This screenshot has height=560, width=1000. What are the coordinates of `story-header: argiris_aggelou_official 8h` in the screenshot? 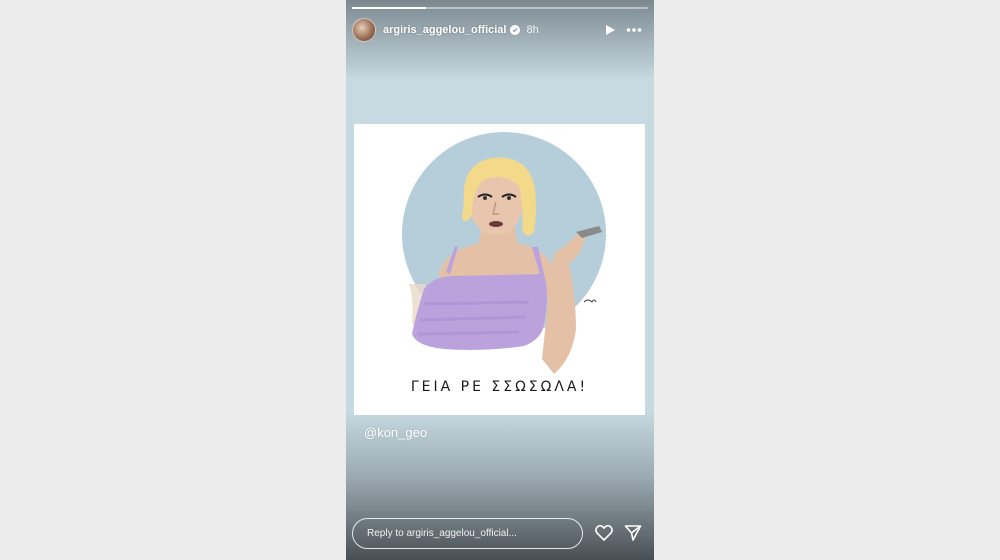 It's located at (500, 30).